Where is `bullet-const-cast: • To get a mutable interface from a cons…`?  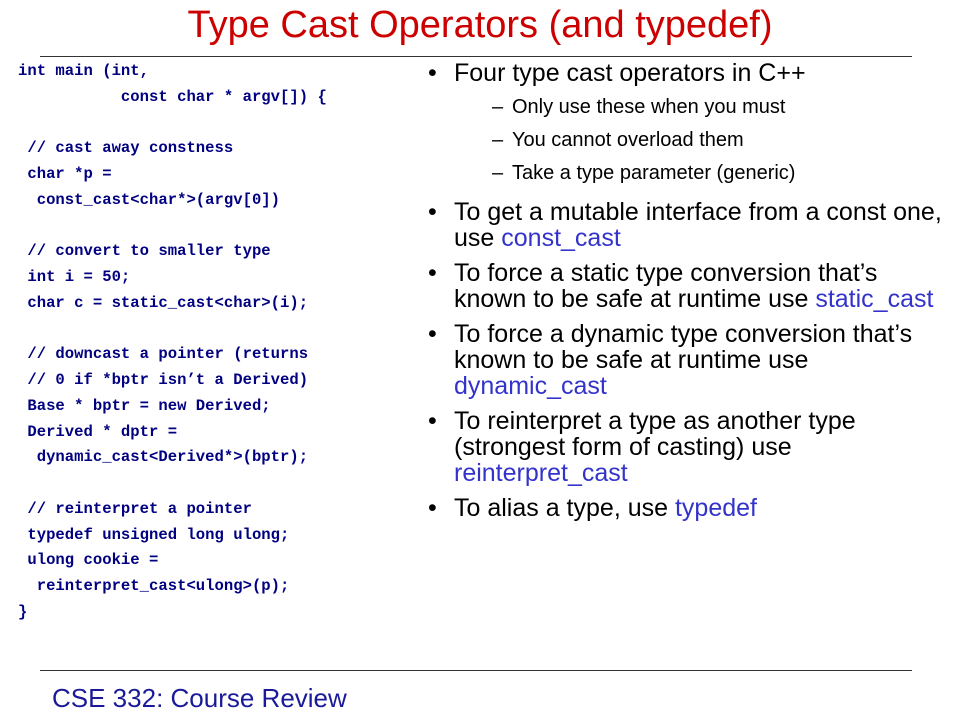 bullet-const-cast: • To get a mutable interface from a cons… is located at coordinates (687, 225).